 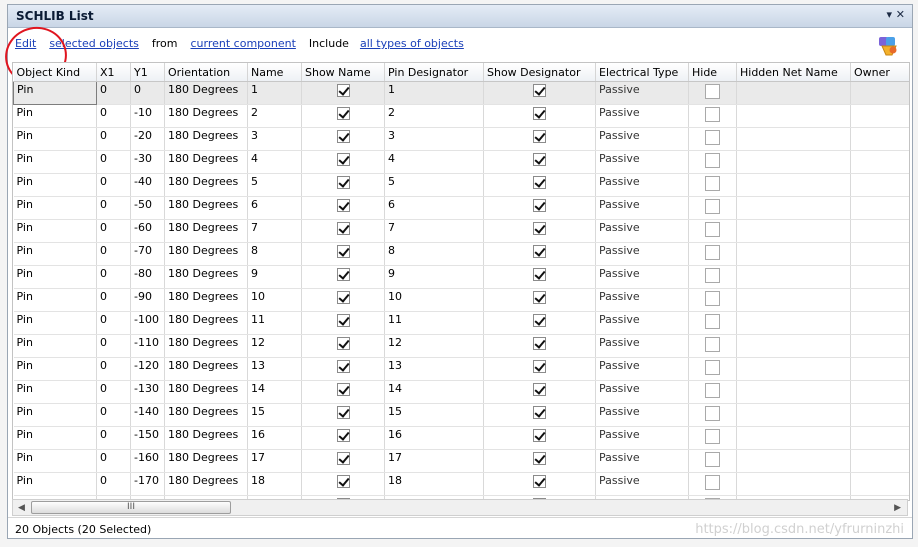 I want to click on name-cell: 7, so click(x=274, y=231).